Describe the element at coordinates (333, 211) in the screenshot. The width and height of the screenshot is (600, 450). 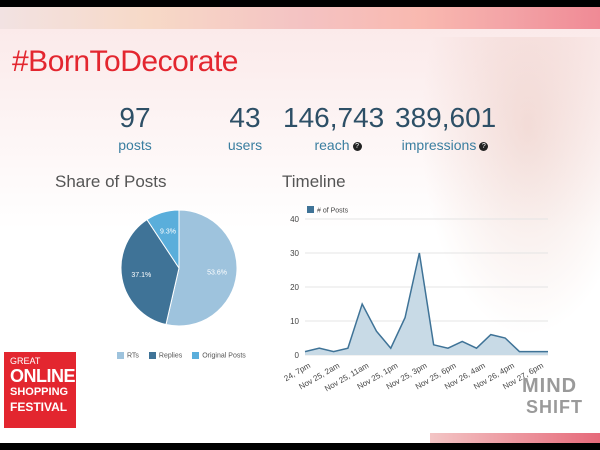
I see `legend-label-posts: # of Posts` at that location.